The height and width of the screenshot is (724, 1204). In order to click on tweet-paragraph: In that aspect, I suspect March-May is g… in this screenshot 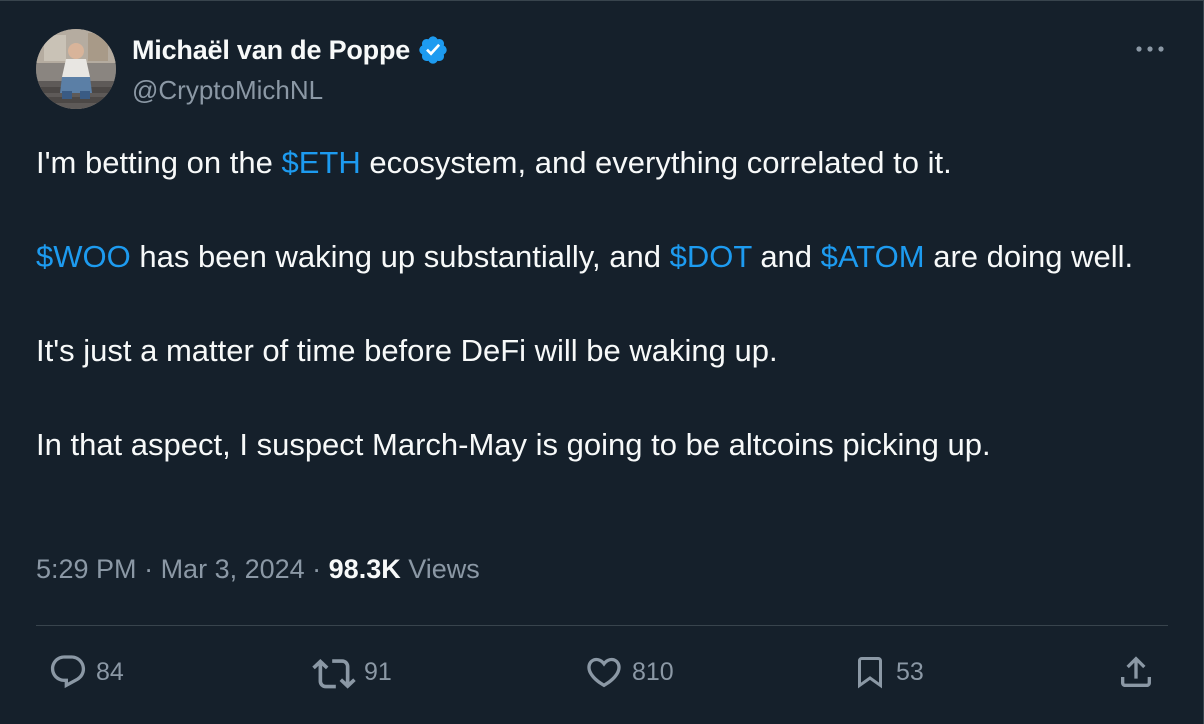, I will do `click(596, 444)`.